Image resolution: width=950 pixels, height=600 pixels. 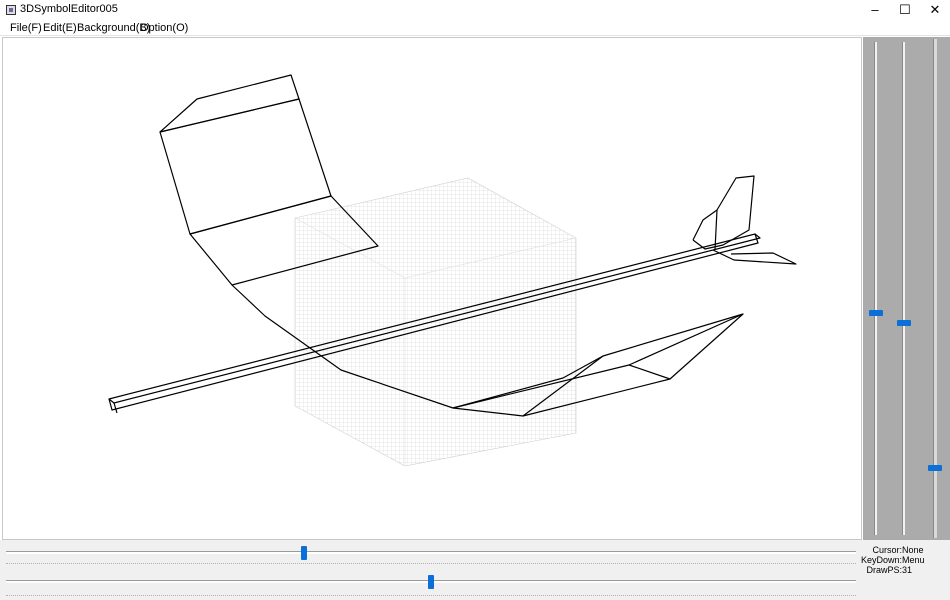 I want to click on horizontal-slider-2-thumb, so click(x=431, y=582).